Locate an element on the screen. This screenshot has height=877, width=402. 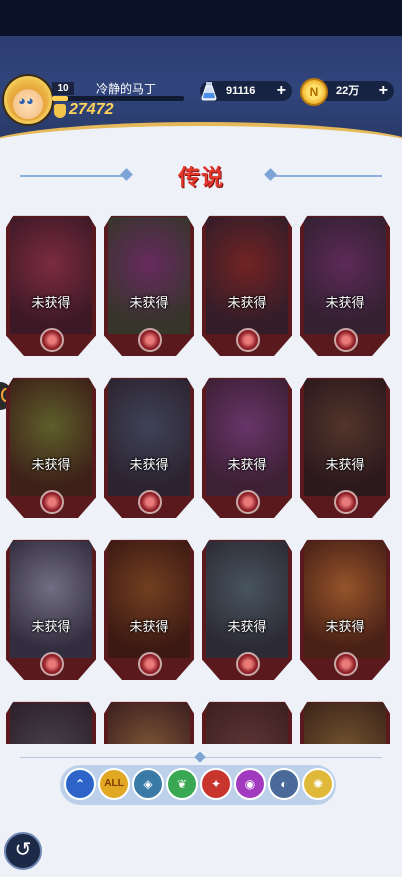
coin-value: 22万 is located at coordinates (348, 91).